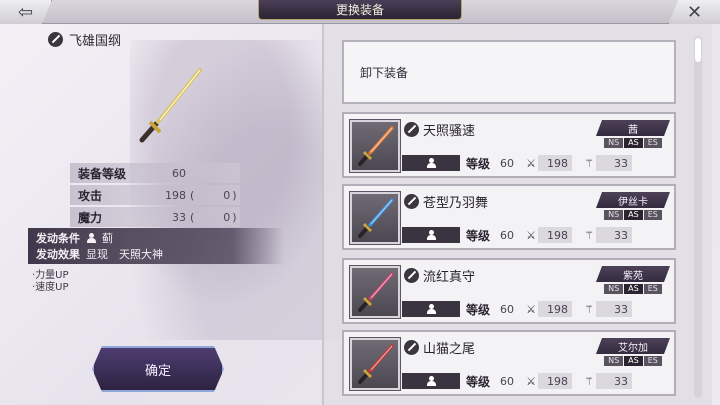  What do you see at coordinates (698, 217) in the screenshot?
I see `list-scrollbar` at bounding box center [698, 217].